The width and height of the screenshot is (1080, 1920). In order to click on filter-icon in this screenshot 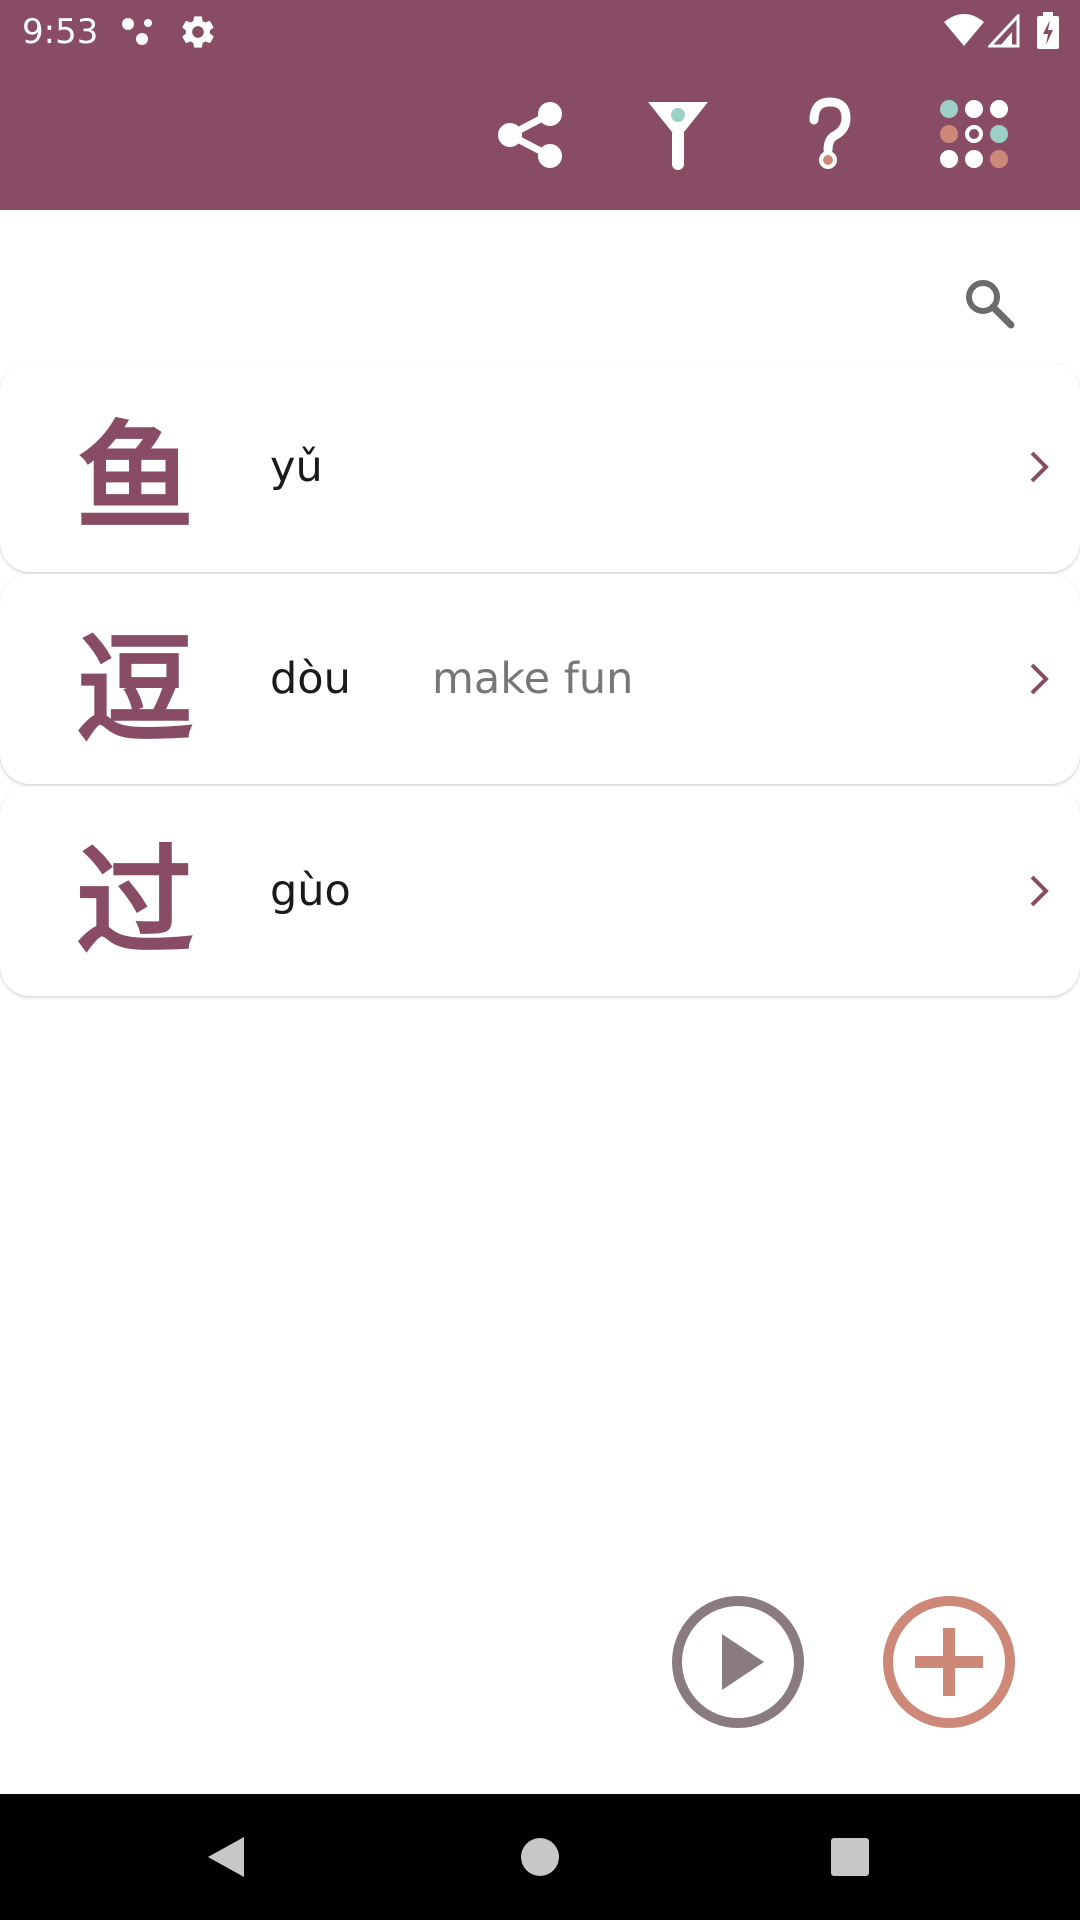, I will do `click(678, 134)`.